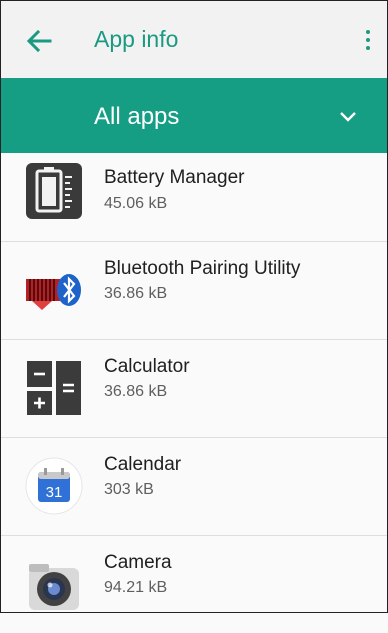 This screenshot has width=388, height=633. What do you see at coordinates (129, 489) in the screenshot?
I see `app-size: 303 kB` at bounding box center [129, 489].